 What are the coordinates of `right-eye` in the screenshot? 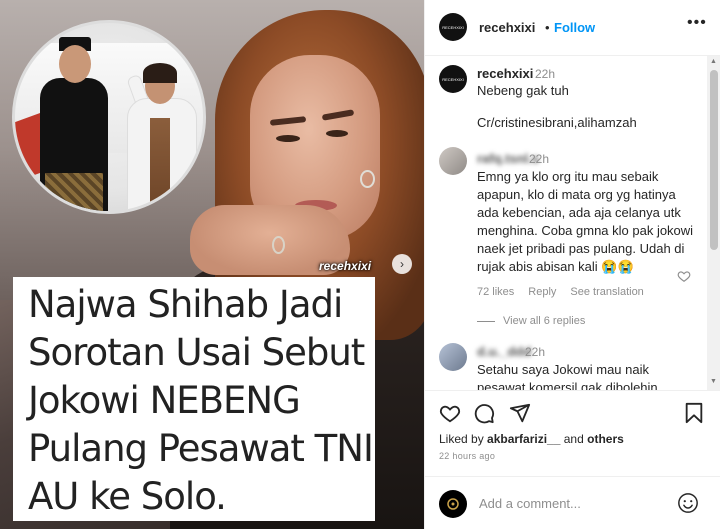 It's located at (337, 133).